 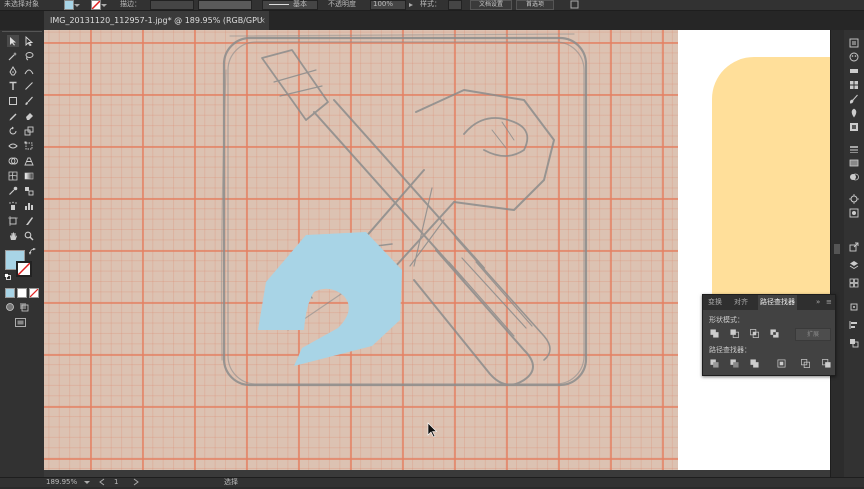 I want to click on shape-builder-tool-icon, so click(x=13, y=161).